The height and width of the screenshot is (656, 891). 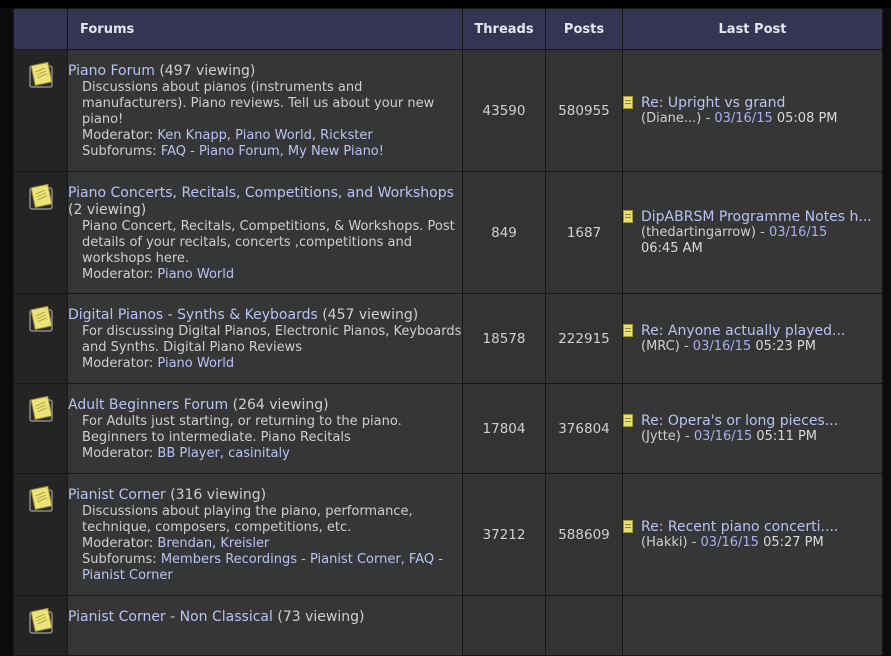 What do you see at coordinates (504, 232) in the screenshot?
I see `thread-count: 849` at bounding box center [504, 232].